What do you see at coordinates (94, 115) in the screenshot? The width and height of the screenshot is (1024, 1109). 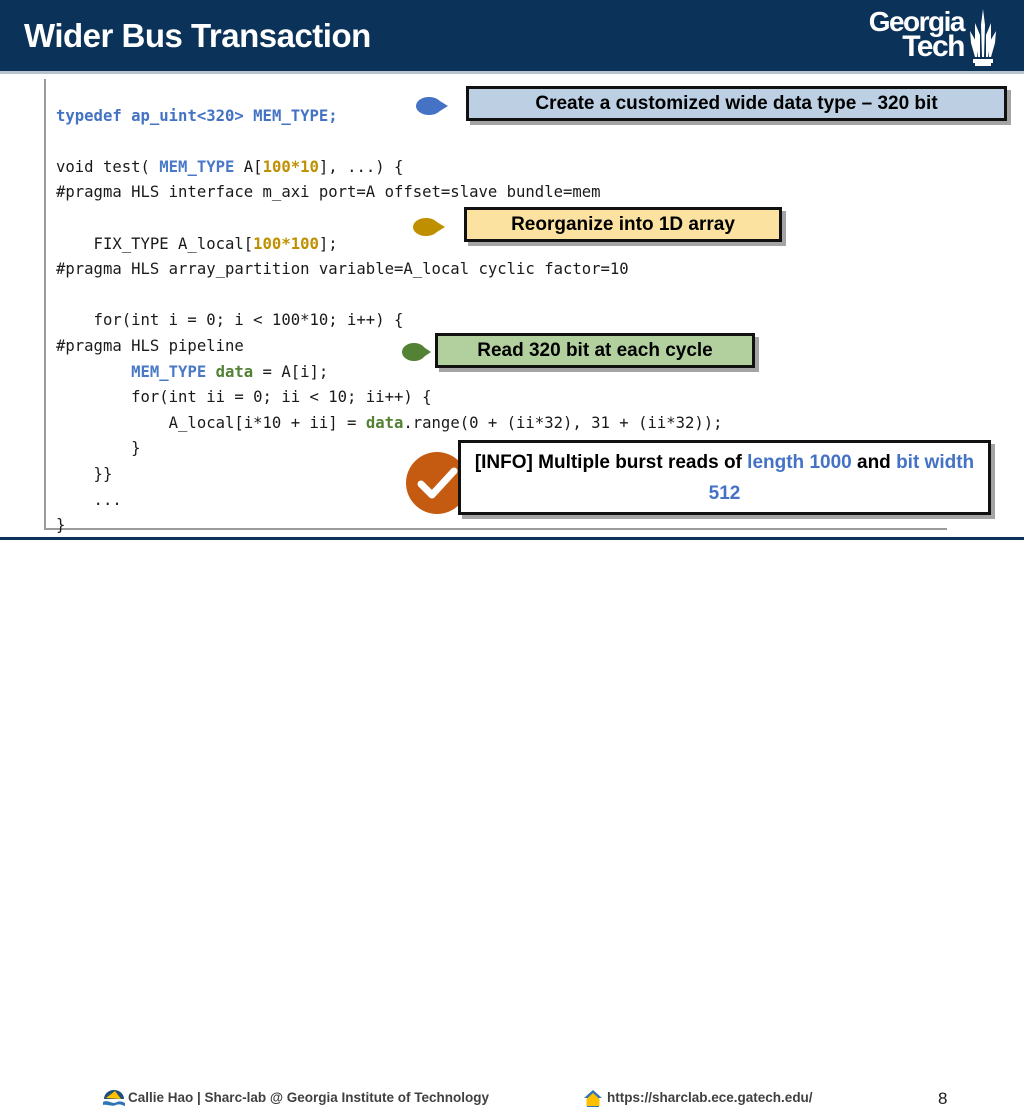 I see `code-token: typedef` at bounding box center [94, 115].